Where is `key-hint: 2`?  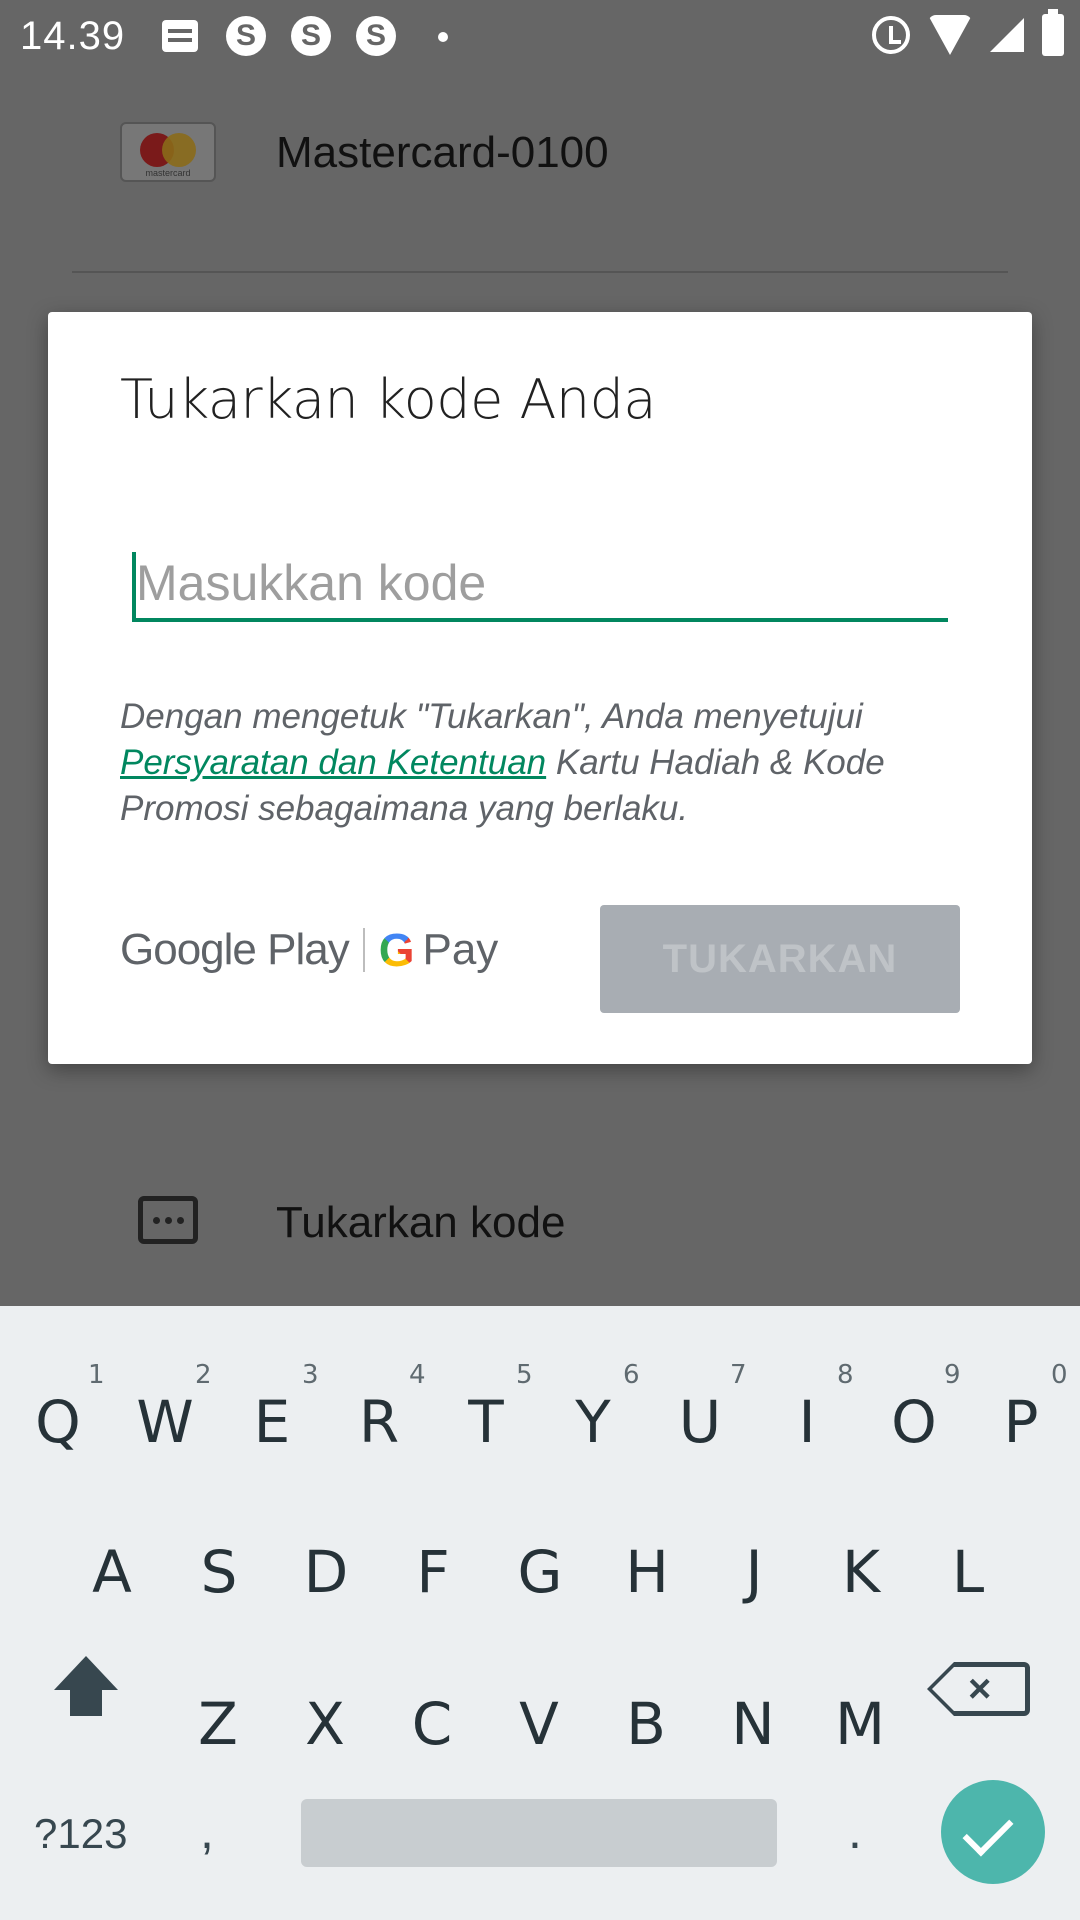
key-hint: 2 is located at coordinates (203, 1375).